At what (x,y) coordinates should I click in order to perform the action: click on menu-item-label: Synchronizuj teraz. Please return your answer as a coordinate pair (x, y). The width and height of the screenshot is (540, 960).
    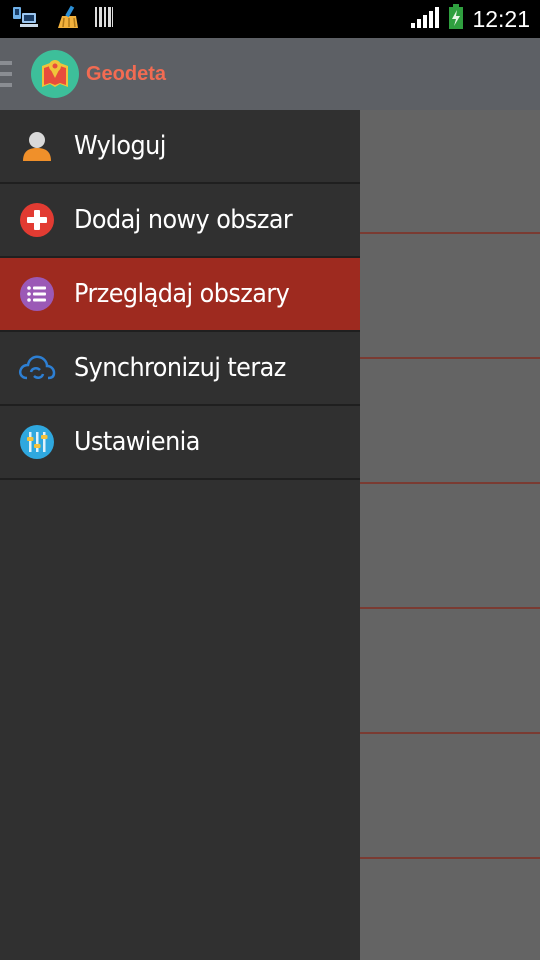
    Looking at the image, I should click on (180, 368).